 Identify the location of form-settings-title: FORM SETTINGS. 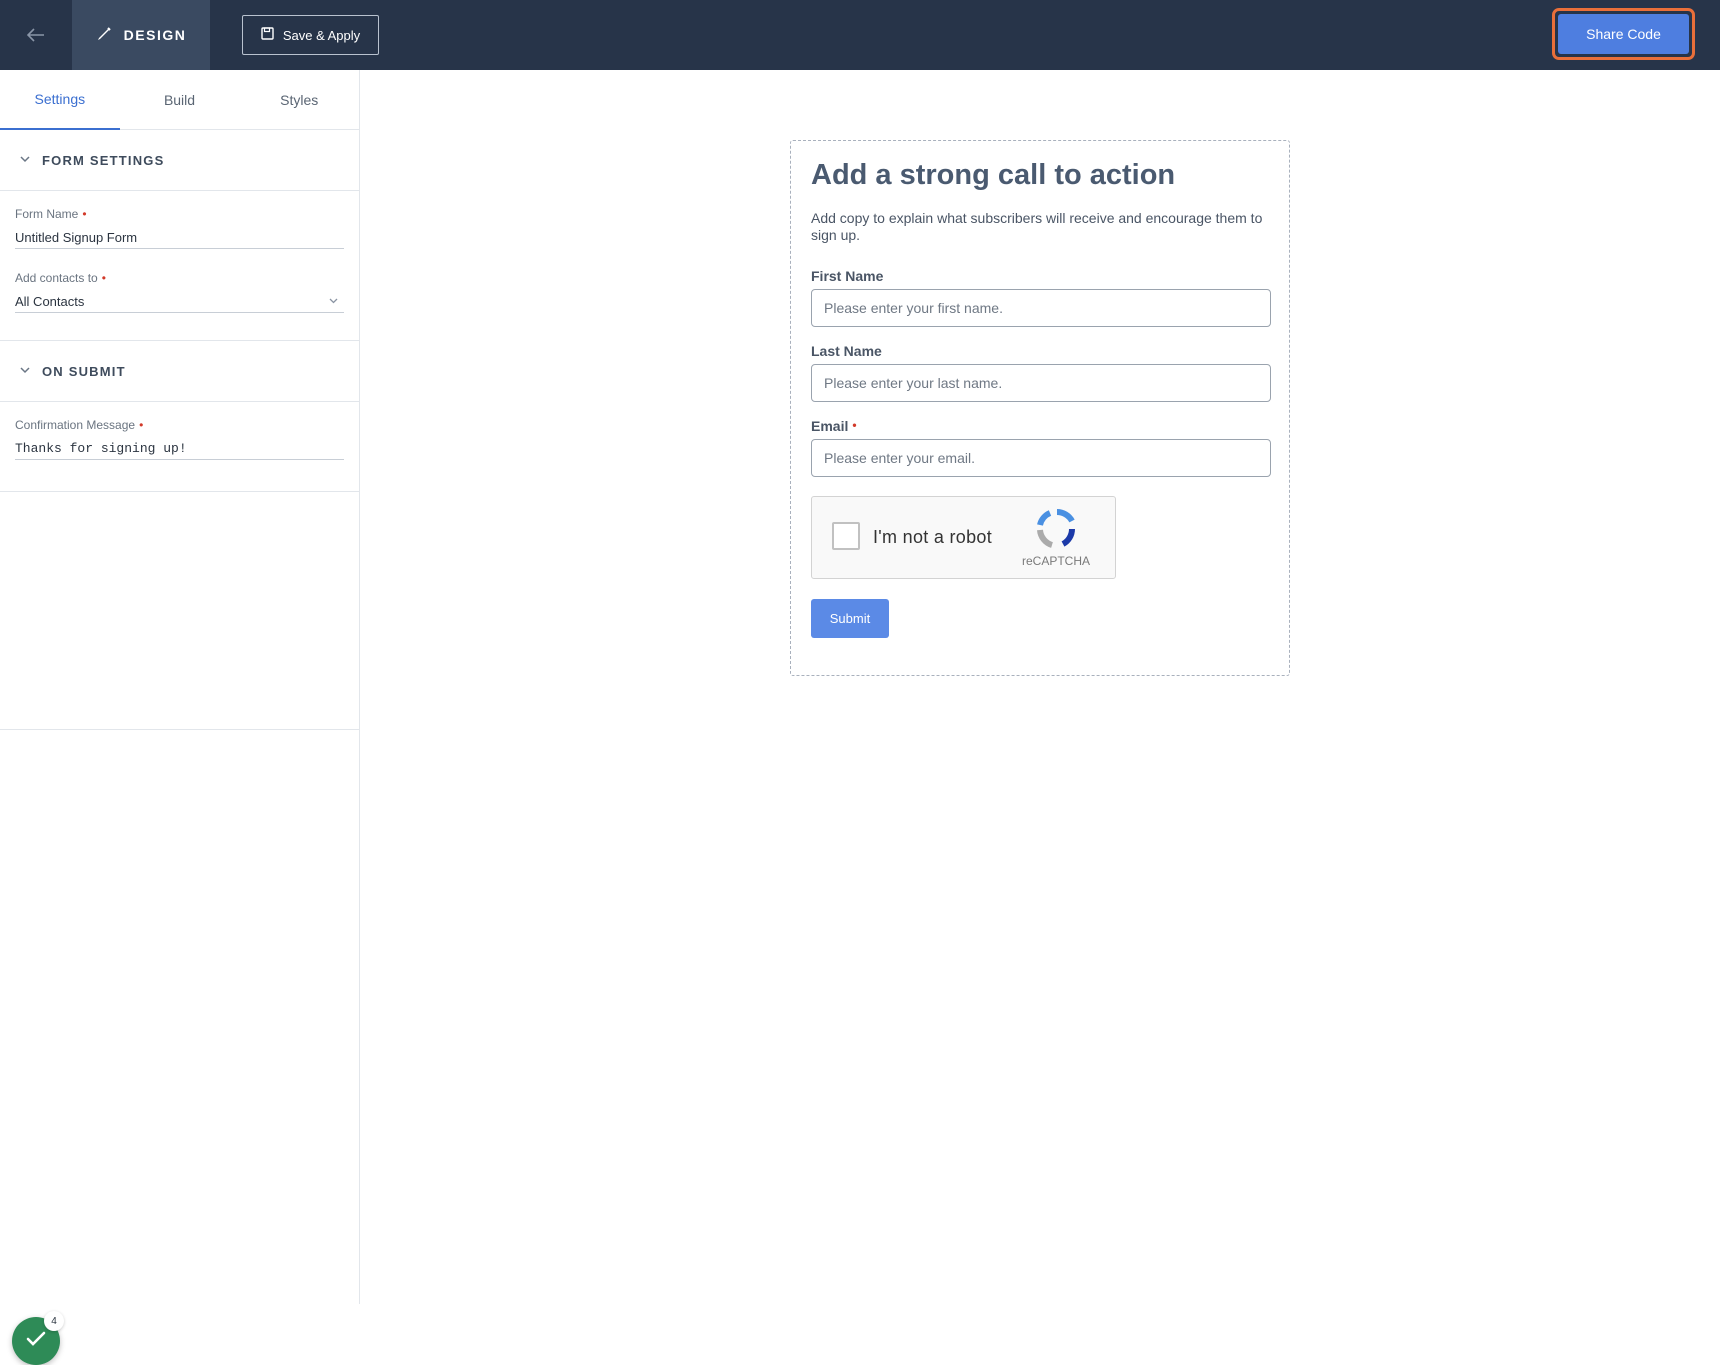
(103, 160).